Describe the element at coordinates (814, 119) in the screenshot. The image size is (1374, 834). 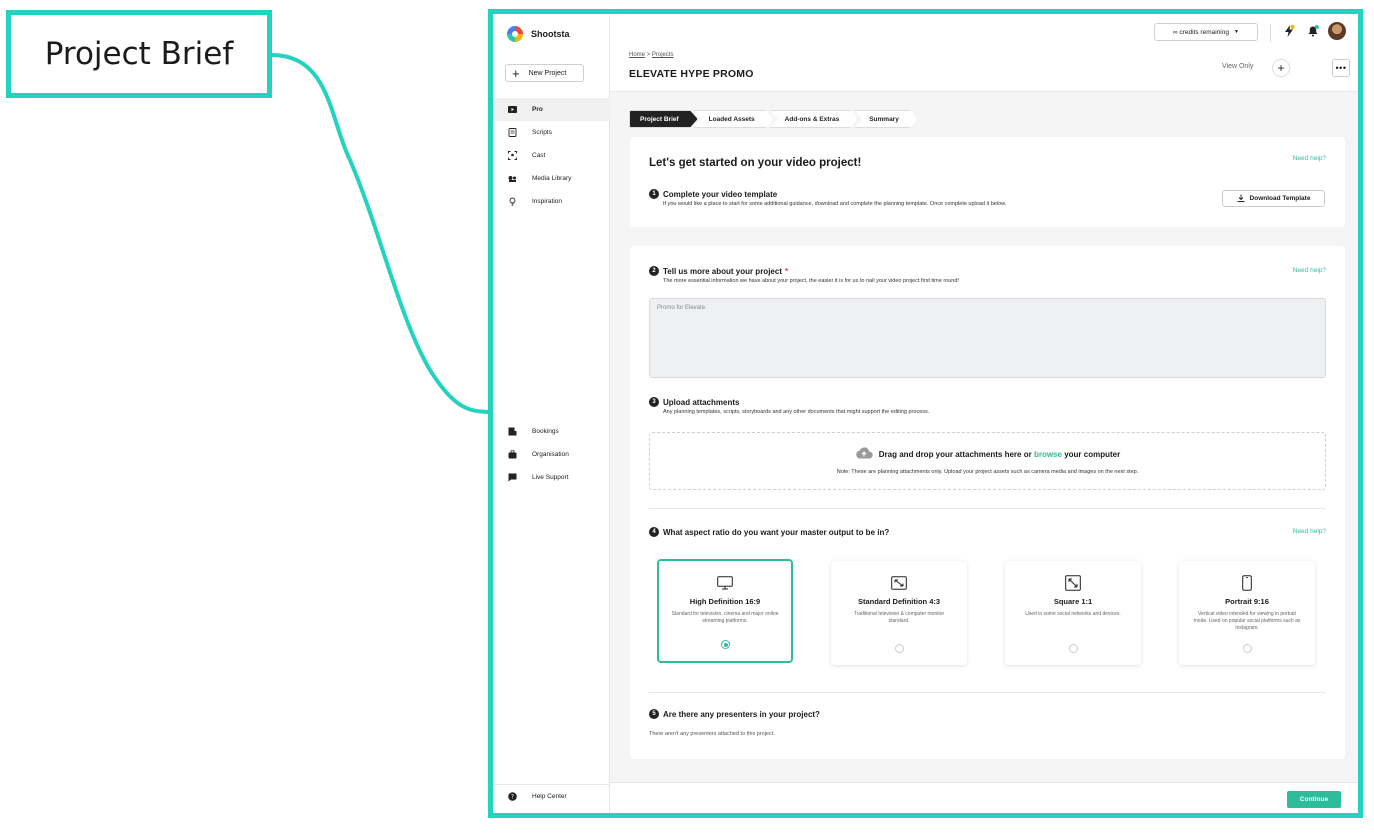
I see `tab-add-ons-extras: Add-ons & Extras` at that location.